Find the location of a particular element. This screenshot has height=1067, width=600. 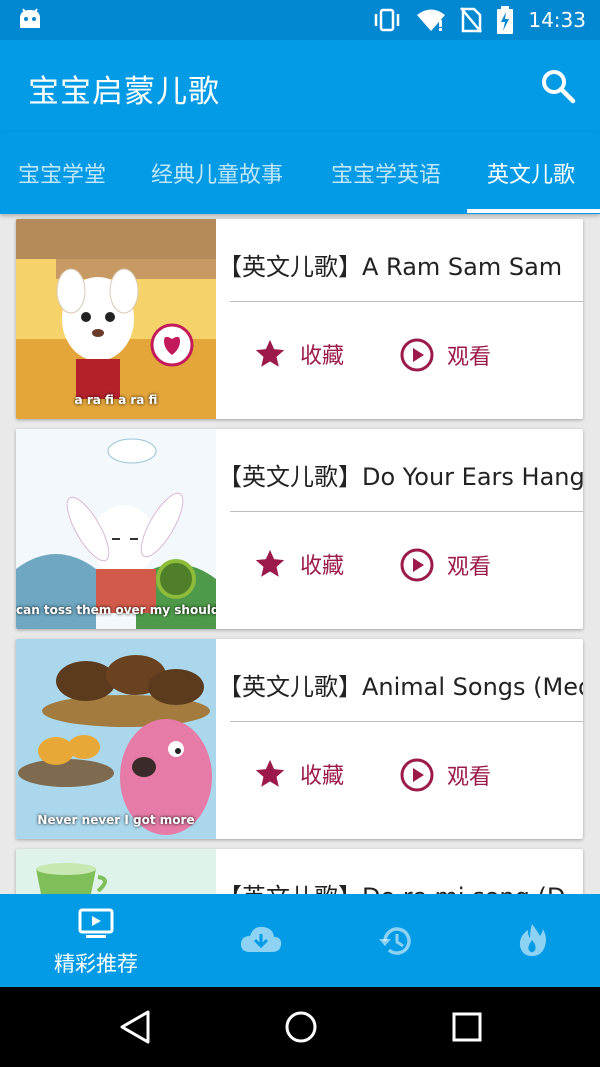

wifi-icon is located at coordinates (431, 20).